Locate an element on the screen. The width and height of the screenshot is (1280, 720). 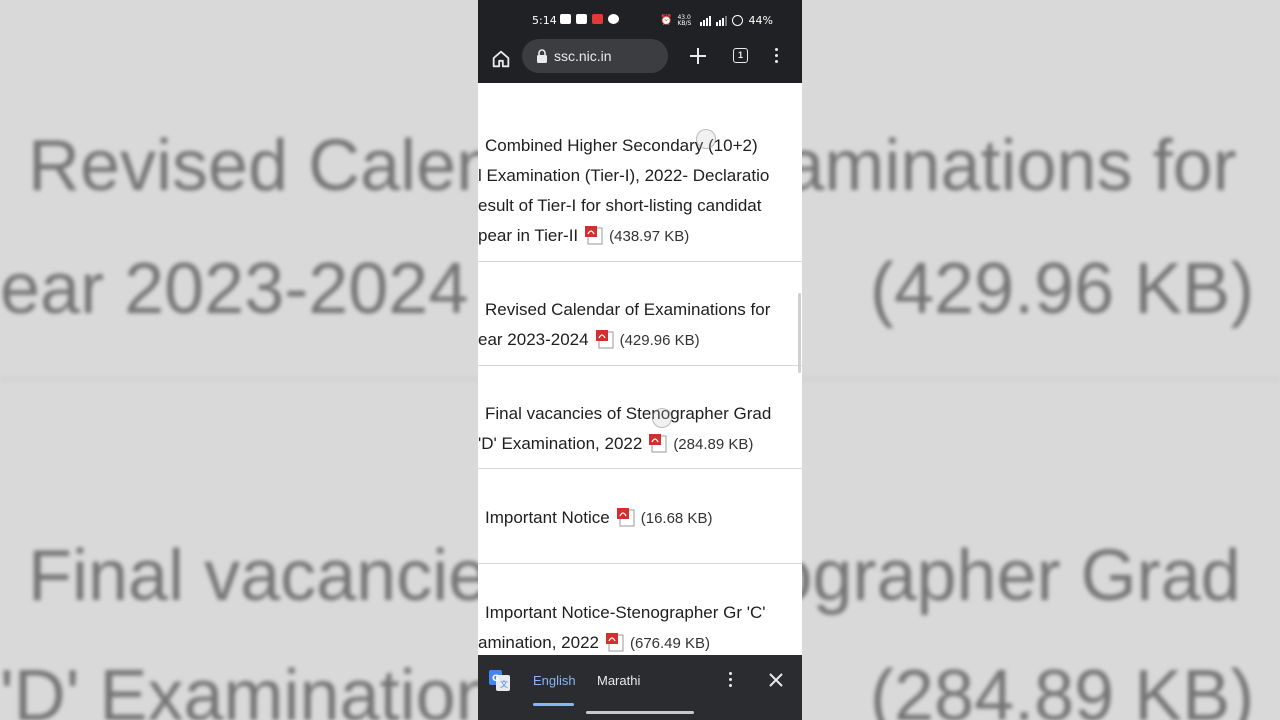
file-size: (429.96 KB) is located at coordinates (659, 340).